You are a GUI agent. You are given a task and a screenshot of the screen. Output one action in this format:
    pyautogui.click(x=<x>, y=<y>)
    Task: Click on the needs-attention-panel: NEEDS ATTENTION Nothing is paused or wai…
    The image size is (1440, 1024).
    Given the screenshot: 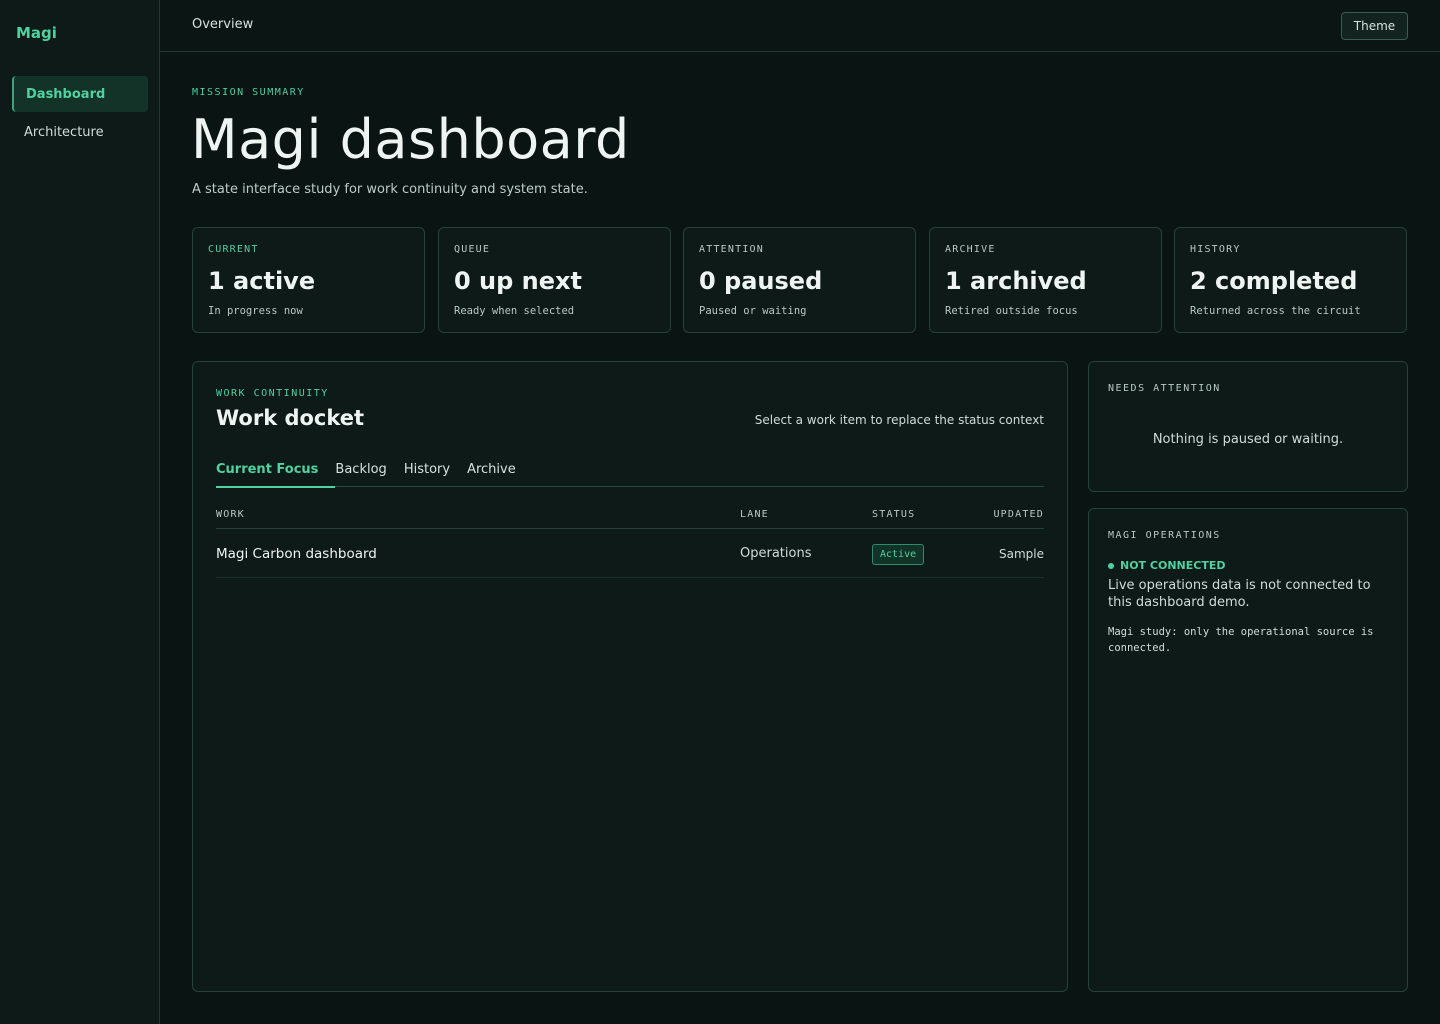 What is the action you would take?
    pyautogui.click(x=1248, y=426)
    